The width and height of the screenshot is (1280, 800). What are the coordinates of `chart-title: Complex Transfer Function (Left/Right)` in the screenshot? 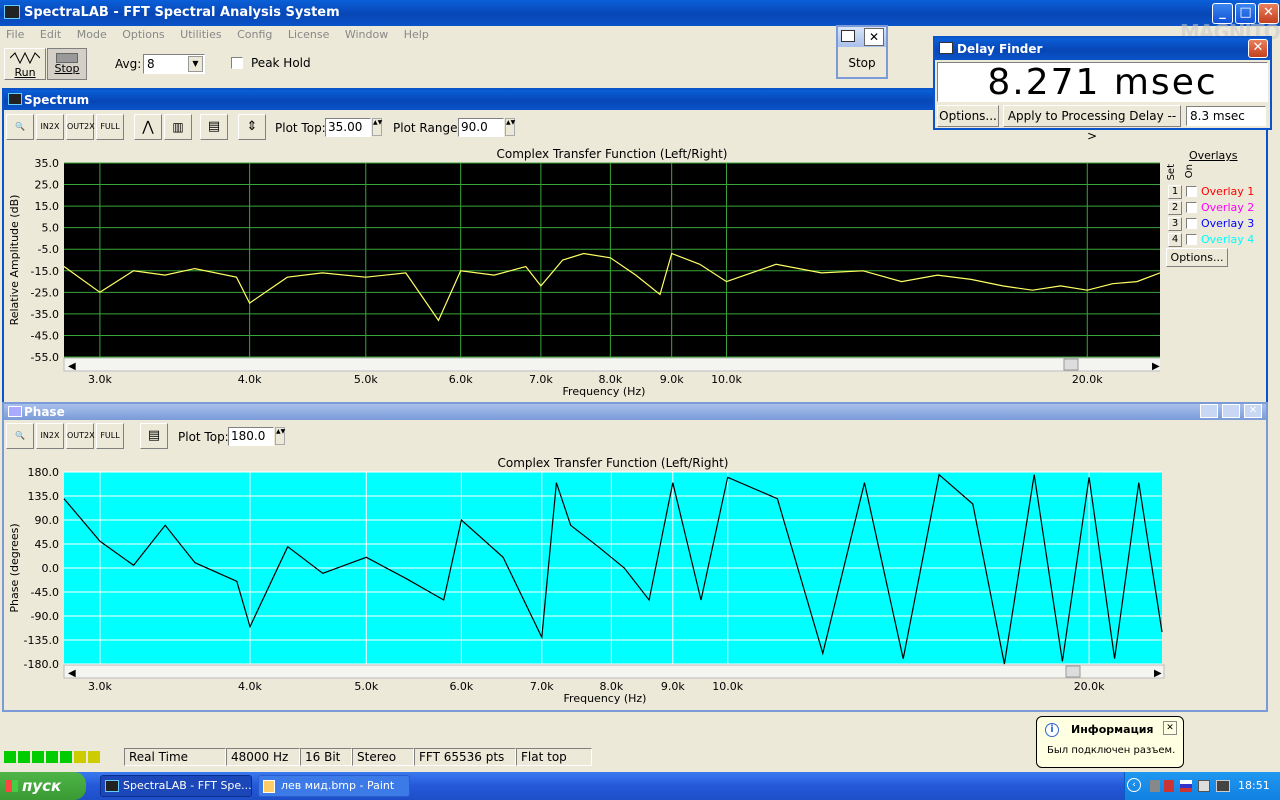 It's located at (612, 154).